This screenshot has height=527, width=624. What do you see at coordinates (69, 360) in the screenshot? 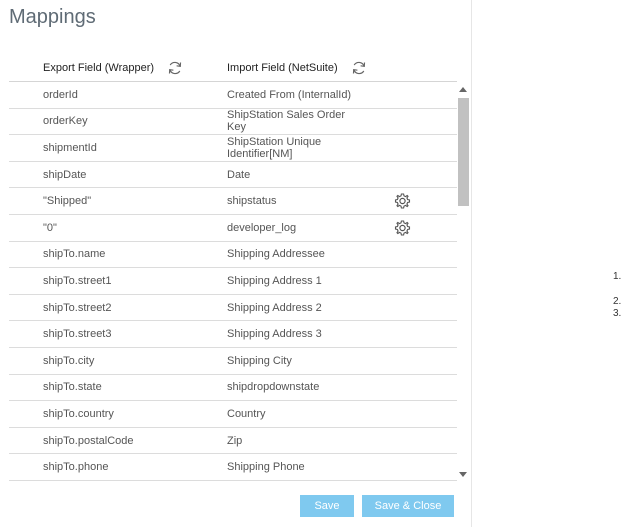
I see `export-field-cell: shipTo.city` at bounding box center [69, 360].